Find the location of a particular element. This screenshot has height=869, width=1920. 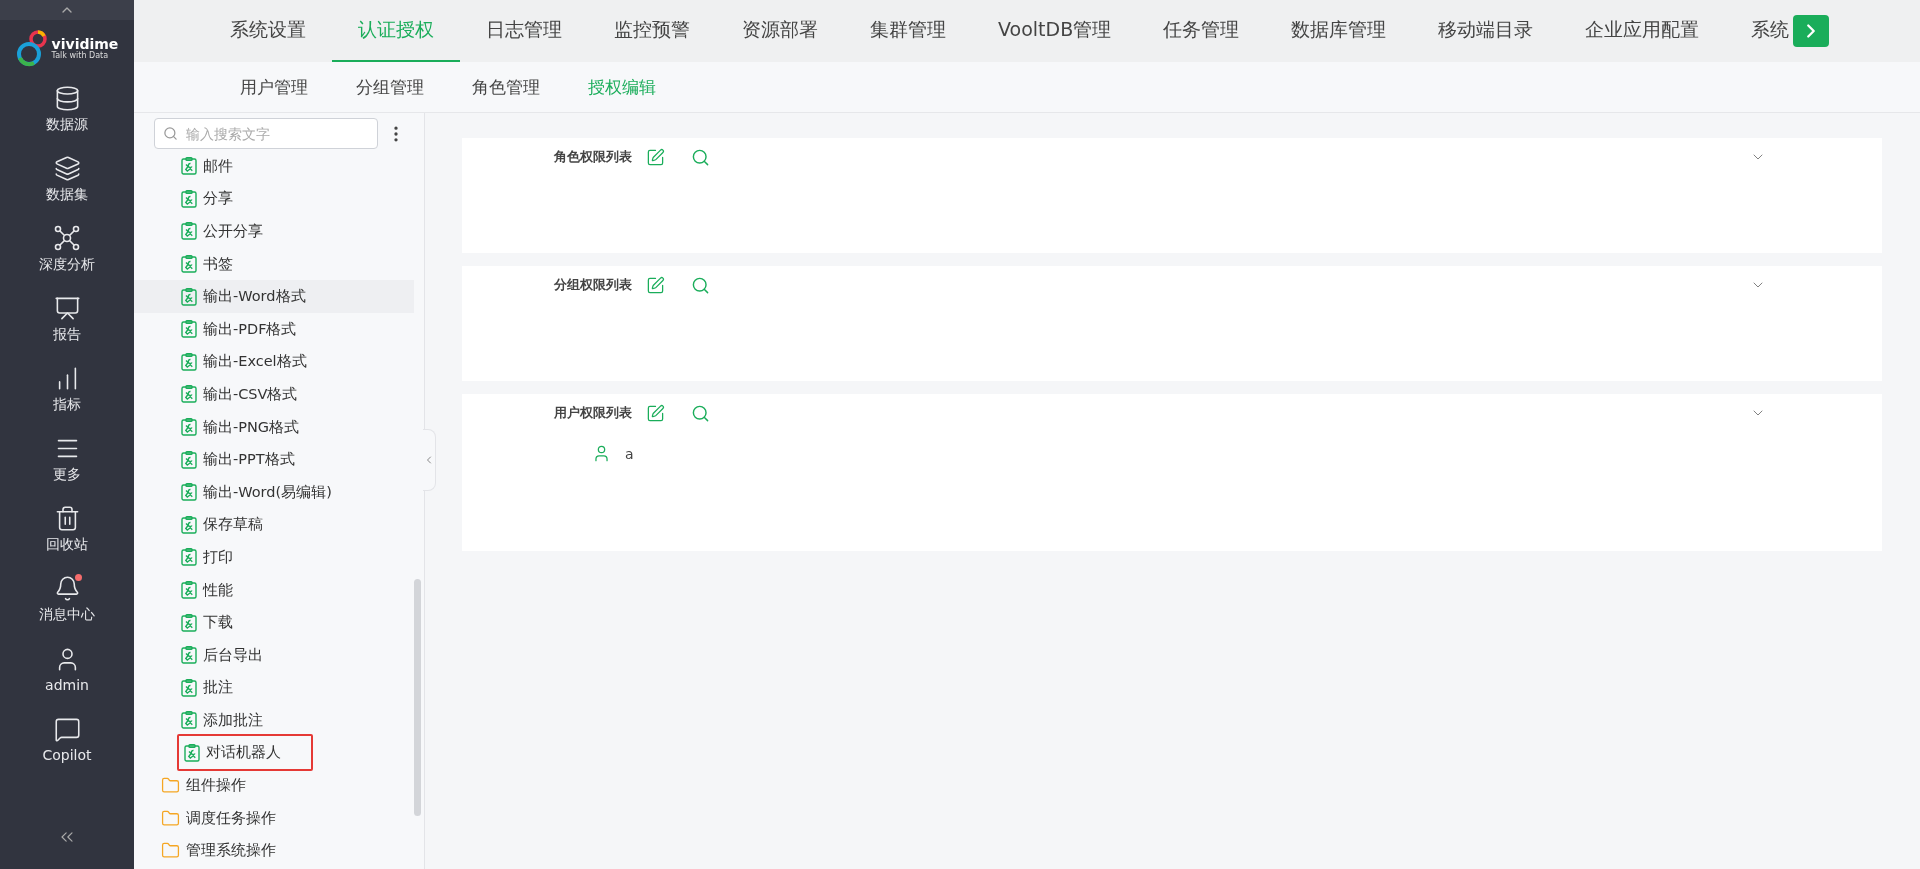

tree-item: 公开分享 is located at coordinates (274, 231).